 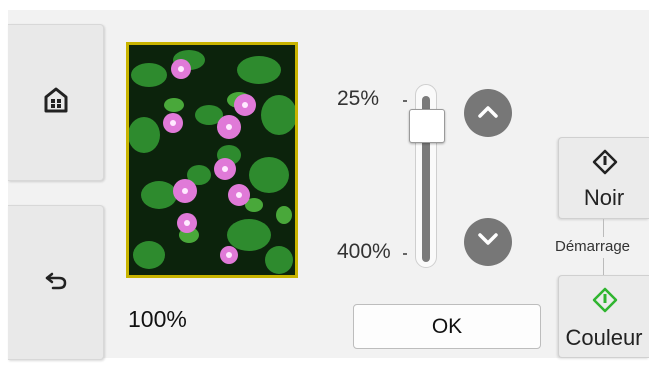 I want to click on color-start-label: Couleur, so click(x=604, y=337).